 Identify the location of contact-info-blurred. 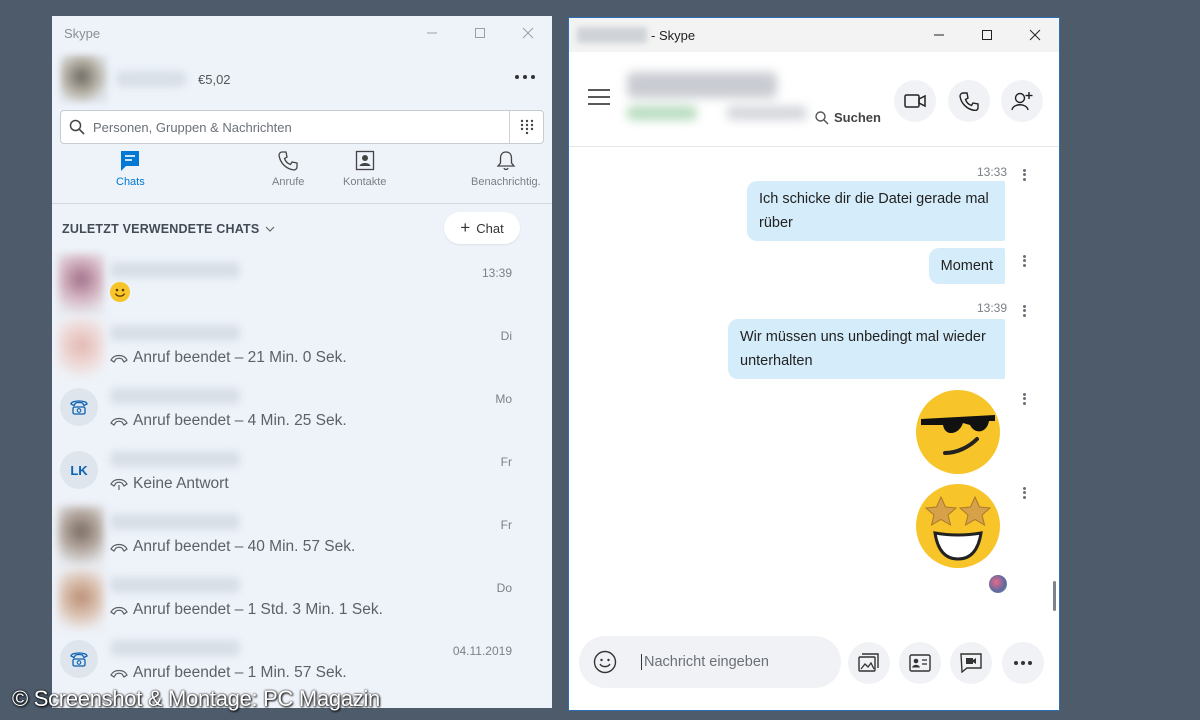
(717, 99).